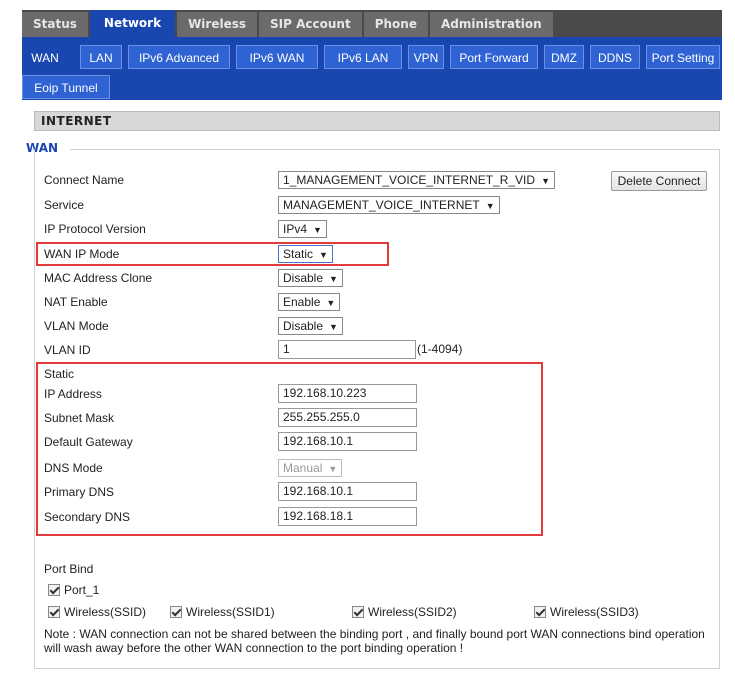 Image resolution: width=735 pixels, height=678 pixels. I want to click on default-gateway-input: 192.168.10.1, so click(347, 441).